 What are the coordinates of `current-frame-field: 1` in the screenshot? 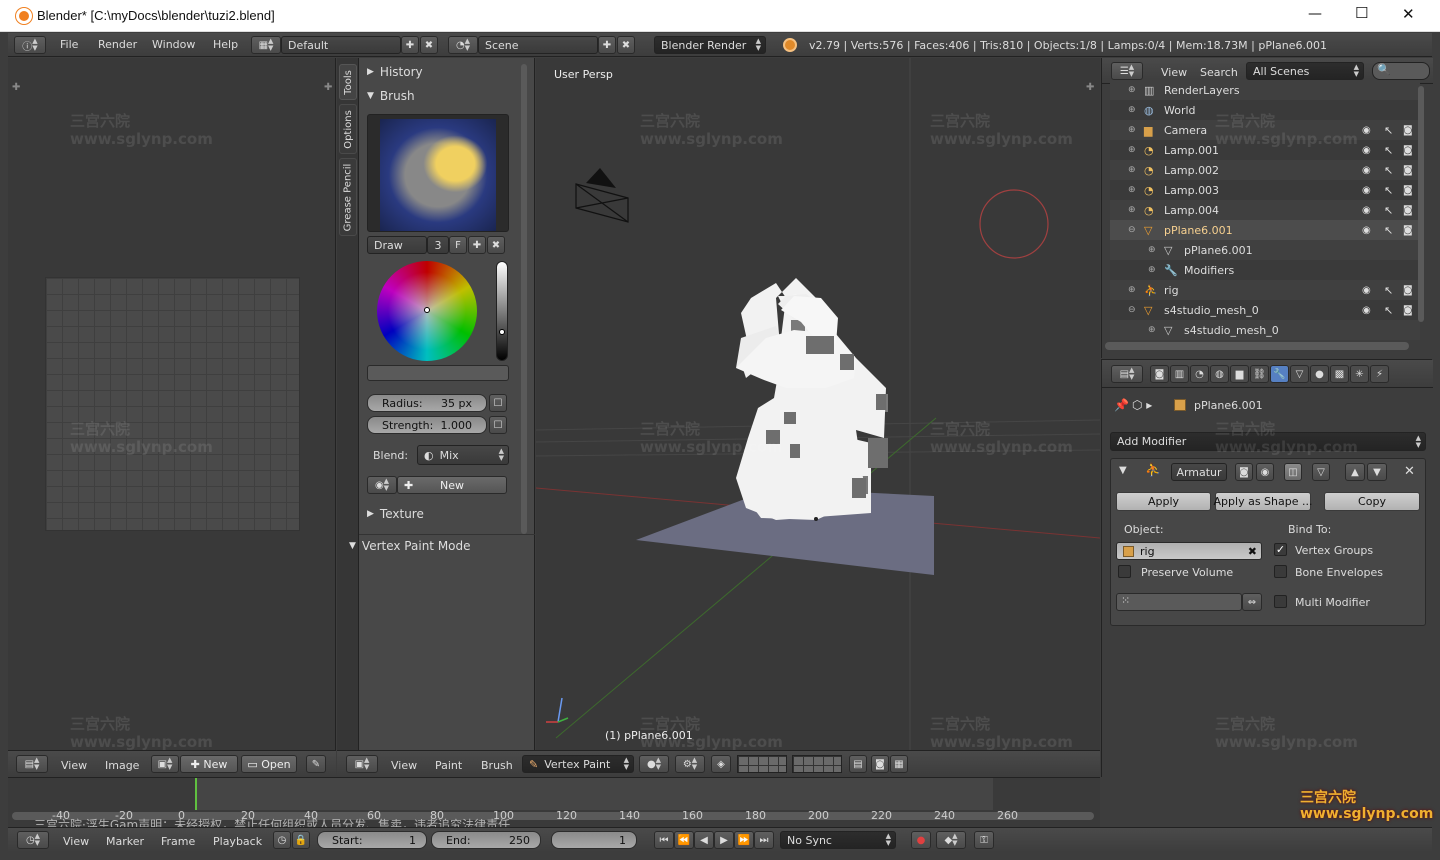 It's located at (594, 840).